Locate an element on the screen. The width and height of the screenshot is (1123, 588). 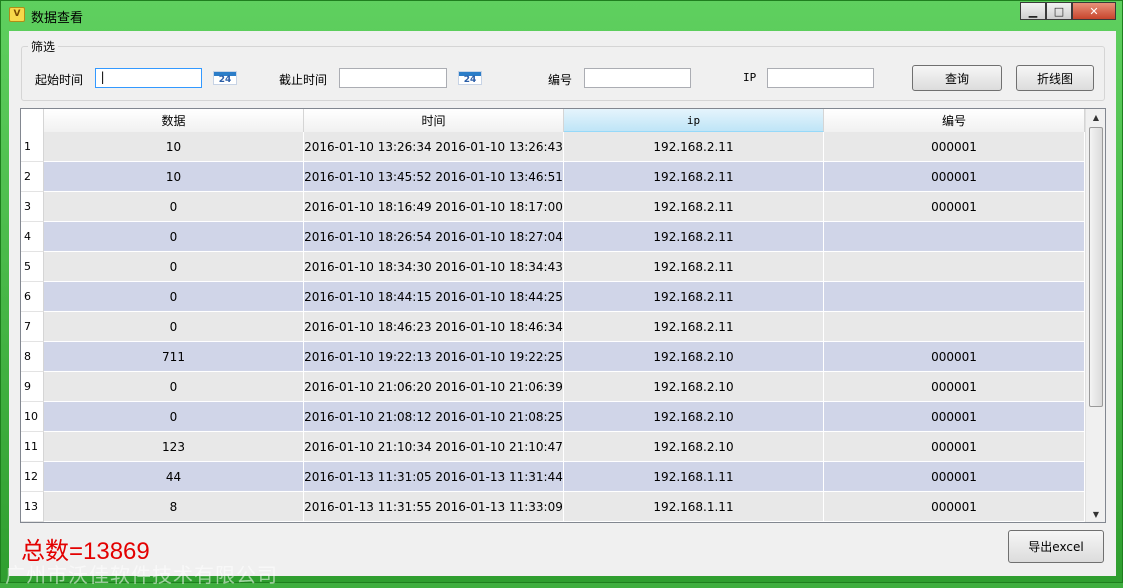
row-header: 4 is located at coordinates (32, 237).